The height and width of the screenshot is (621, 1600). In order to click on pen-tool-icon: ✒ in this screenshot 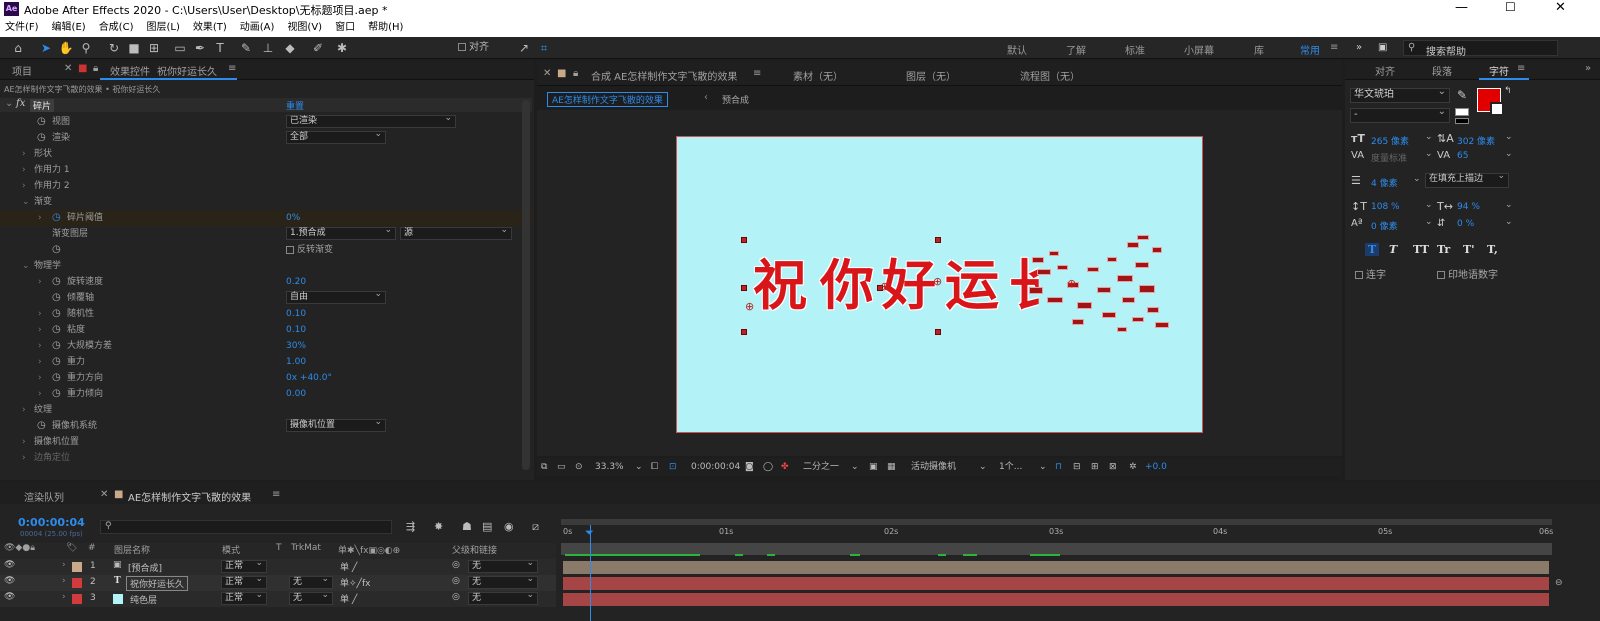, I will do `click(200, 48)`.